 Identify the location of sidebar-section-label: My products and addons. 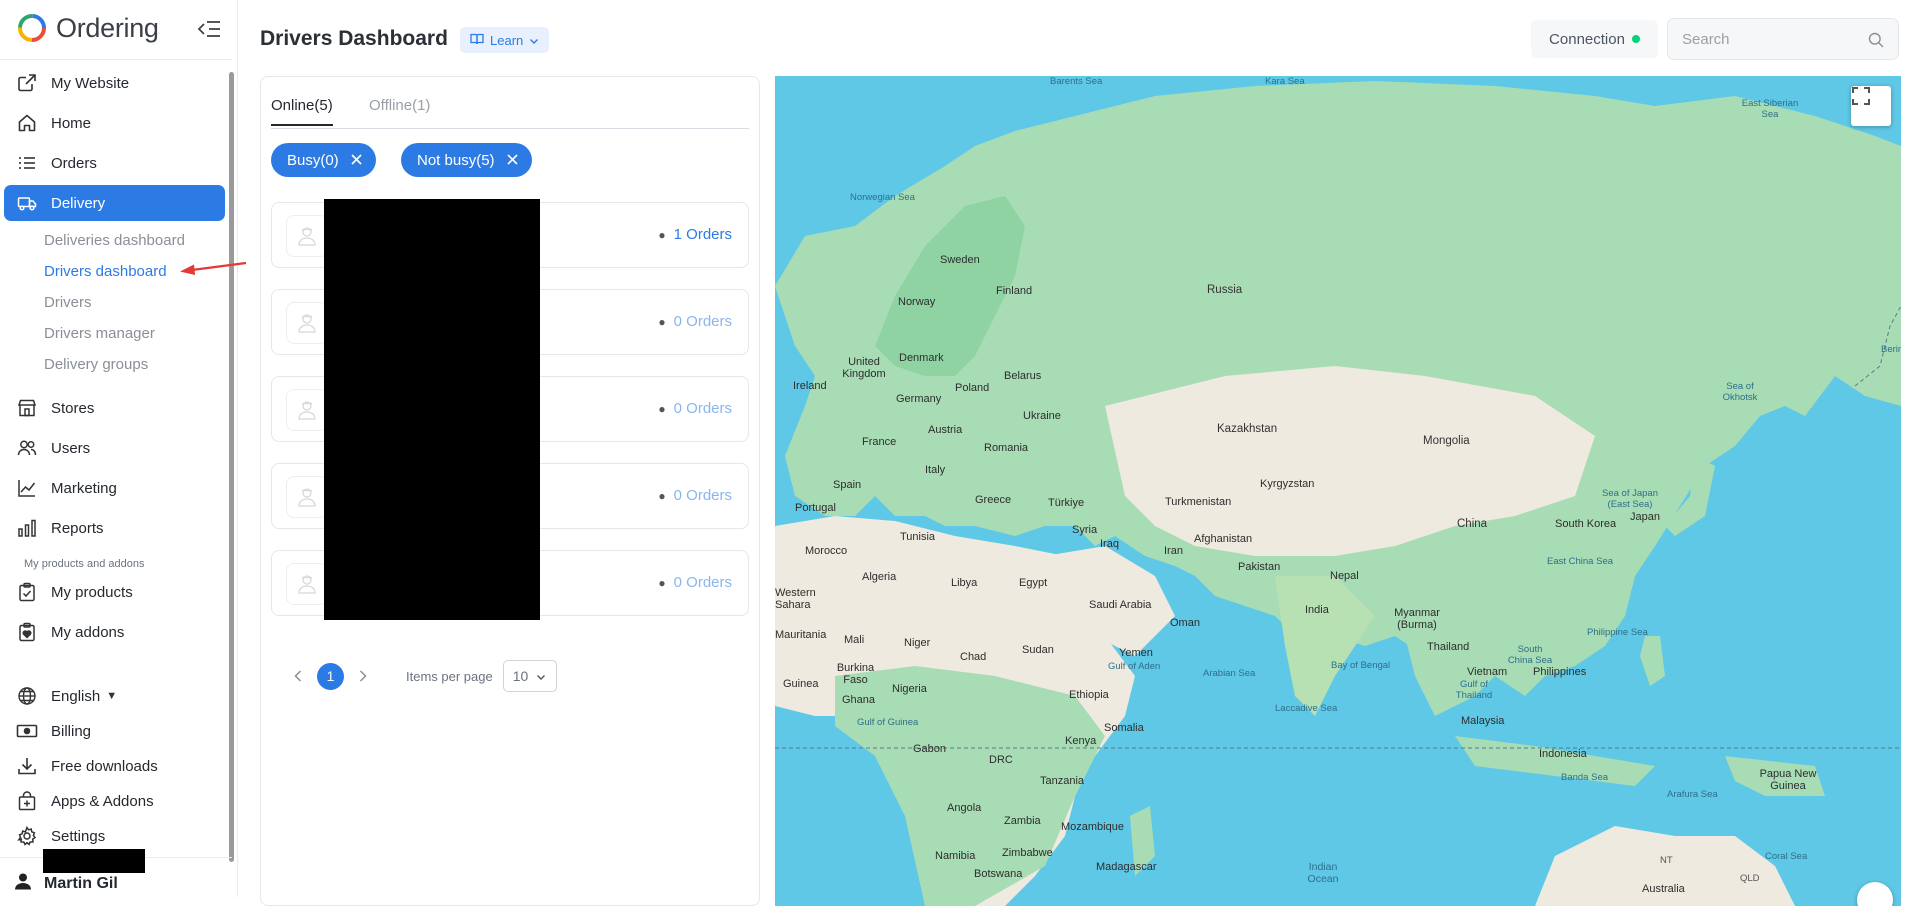
(84, 564).